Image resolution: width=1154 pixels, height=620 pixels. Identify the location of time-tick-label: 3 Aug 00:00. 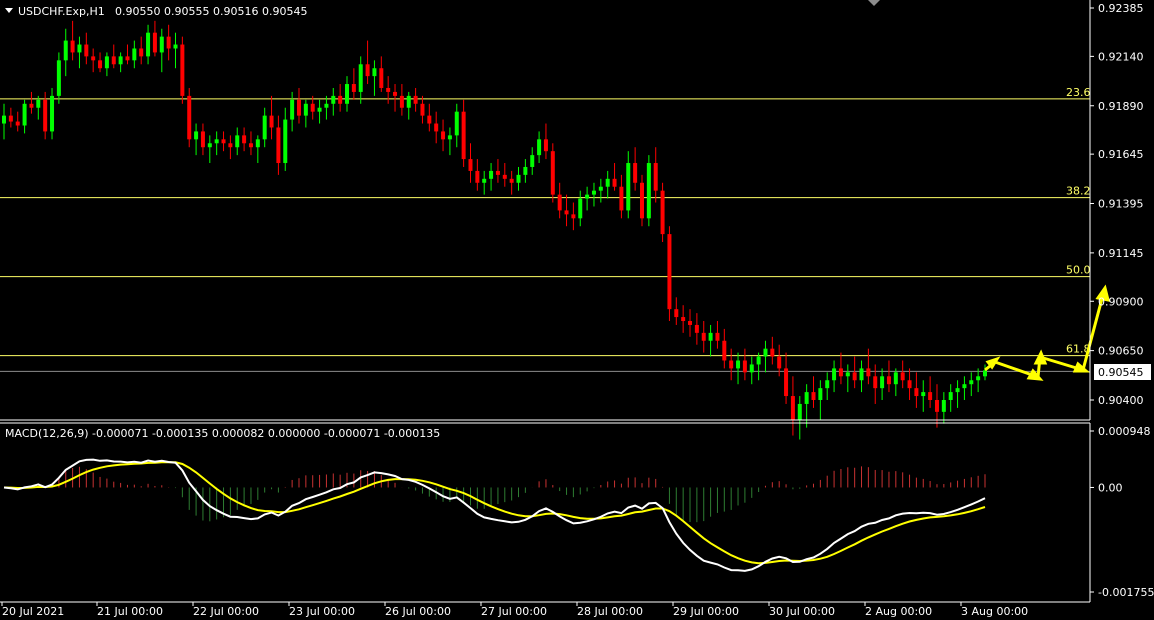
(994, 611).